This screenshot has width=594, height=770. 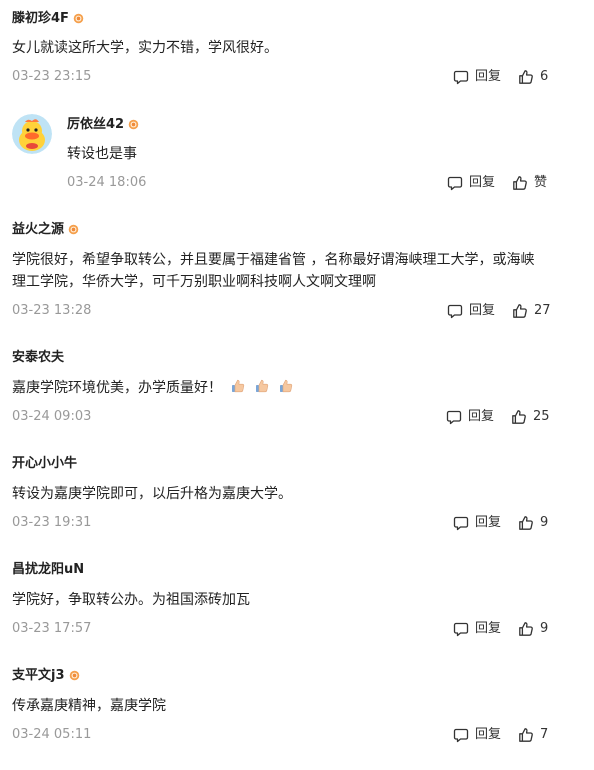 I want to click on like-button: 赞, so click(x=529, y=183).